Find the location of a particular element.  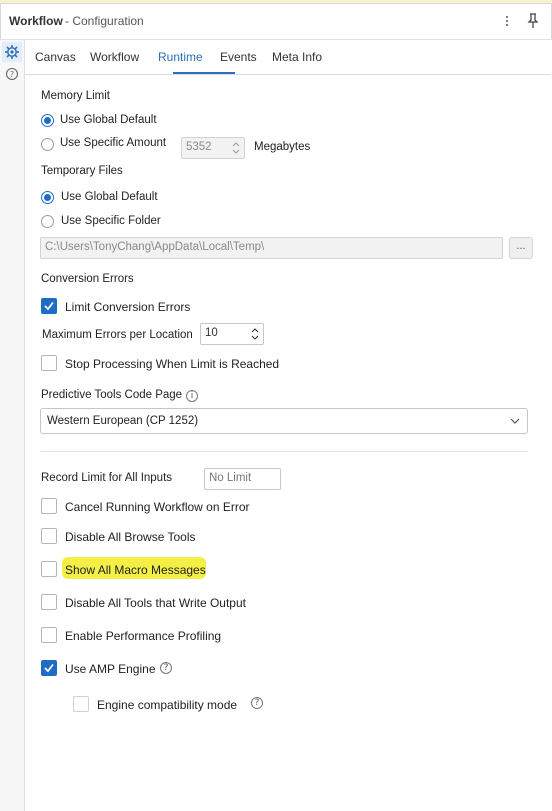

temp-global-label: Use Global Default is located at coordinates (109, 197).